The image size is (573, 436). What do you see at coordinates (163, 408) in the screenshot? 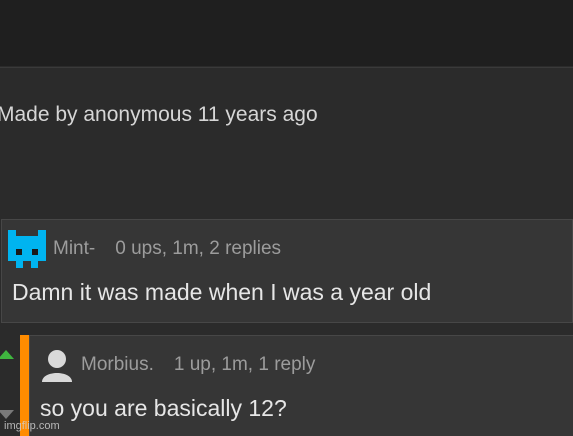
I see `comment-text: so you are basically 12?` at bounding box center [163, 408].